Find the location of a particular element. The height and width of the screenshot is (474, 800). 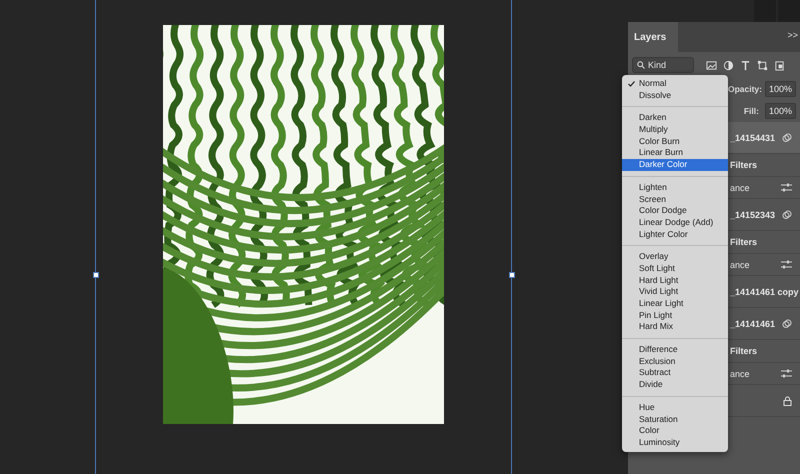

layer-name: _14141461 copy is located at coordinates (764, 291).